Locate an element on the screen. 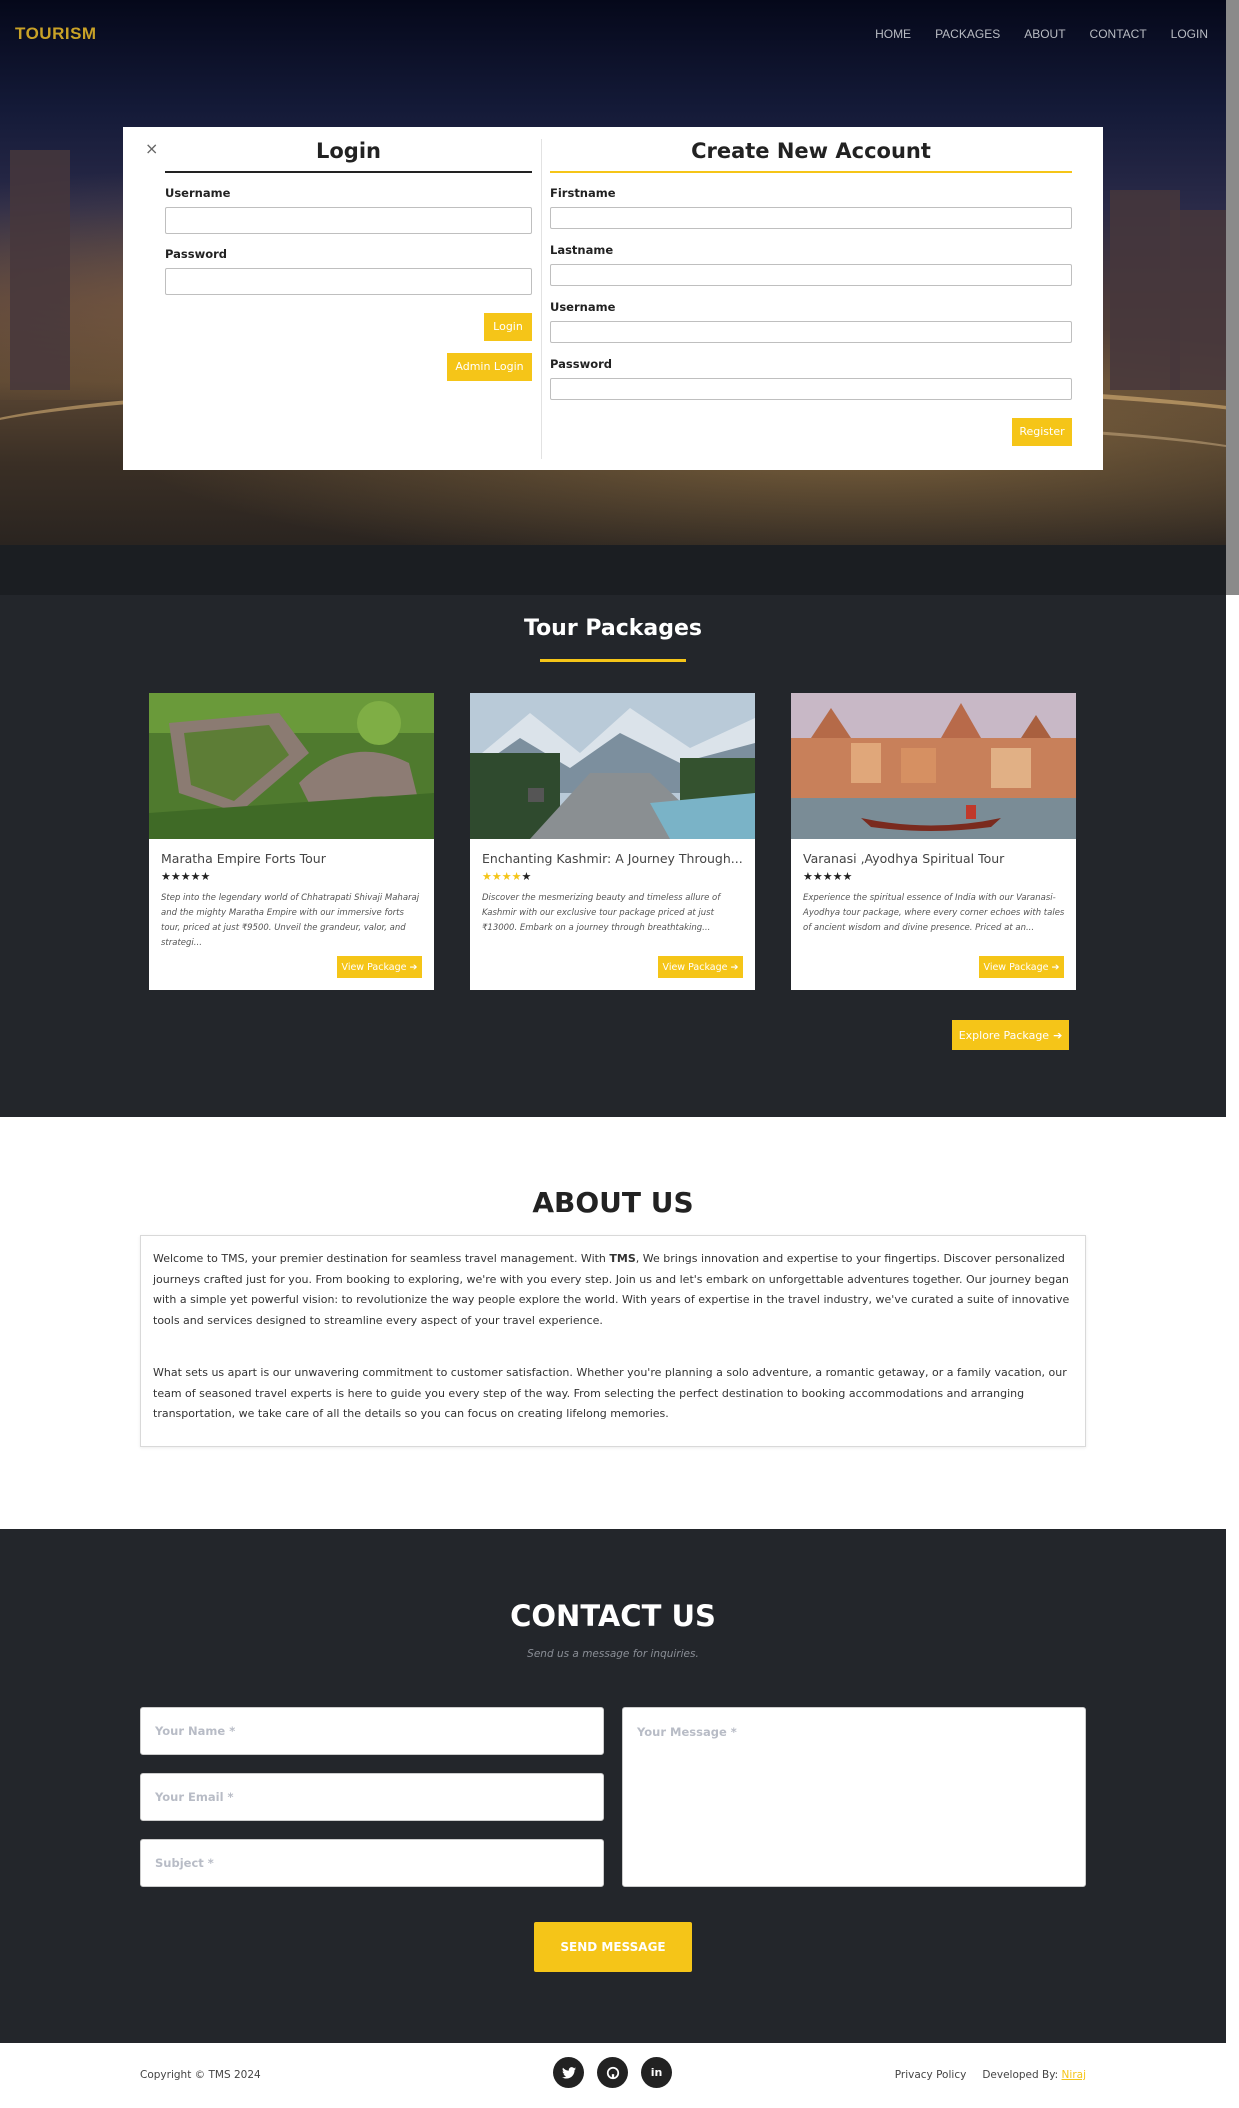  brand-logo: TOURISM is located at coordinates (56, 34).